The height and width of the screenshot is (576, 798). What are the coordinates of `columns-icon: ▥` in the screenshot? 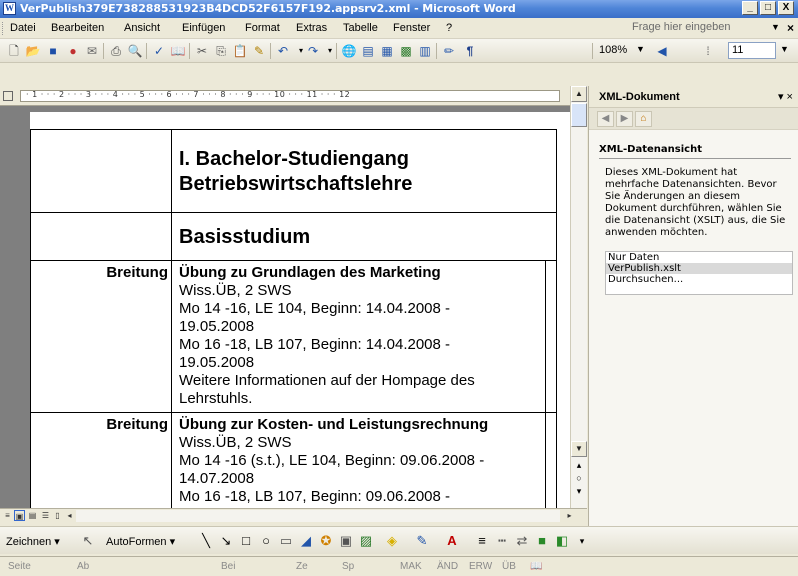 It's located at (425, 51).